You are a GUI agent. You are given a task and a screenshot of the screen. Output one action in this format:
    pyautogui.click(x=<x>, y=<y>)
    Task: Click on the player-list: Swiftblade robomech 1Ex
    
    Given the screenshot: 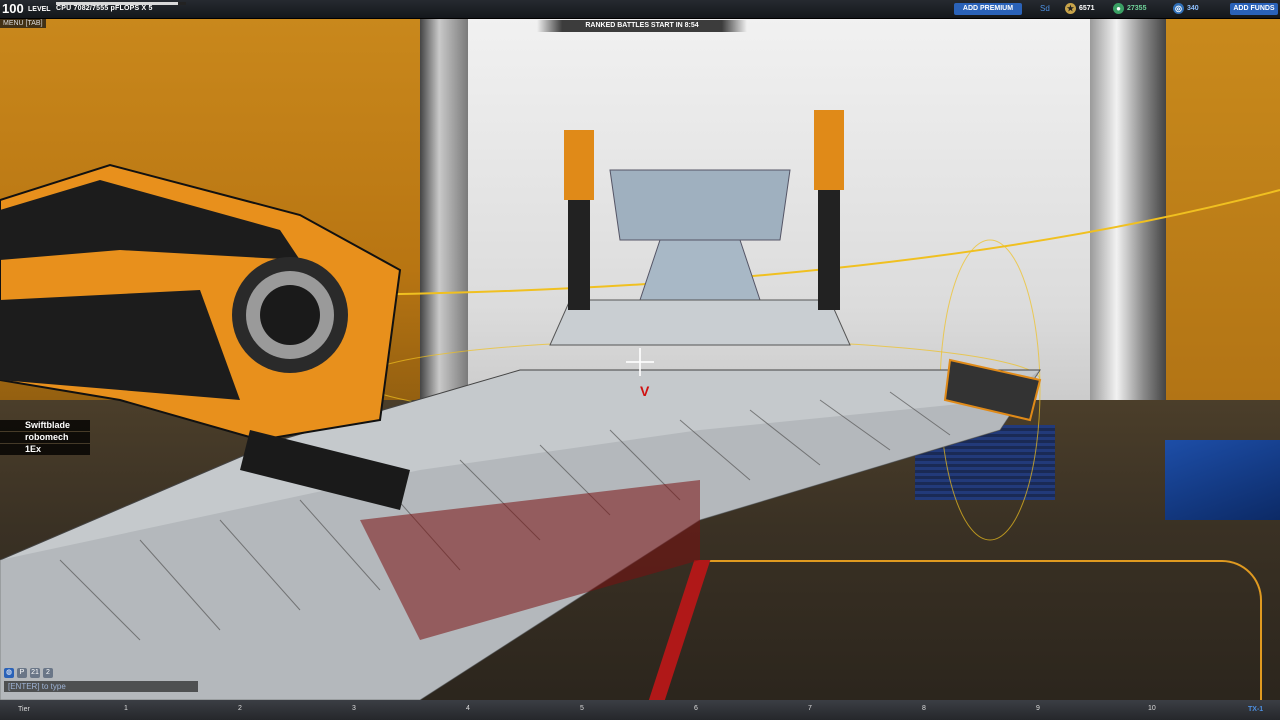 What is the action you would take?
    pyautogui.click(x=45, y=438)
    